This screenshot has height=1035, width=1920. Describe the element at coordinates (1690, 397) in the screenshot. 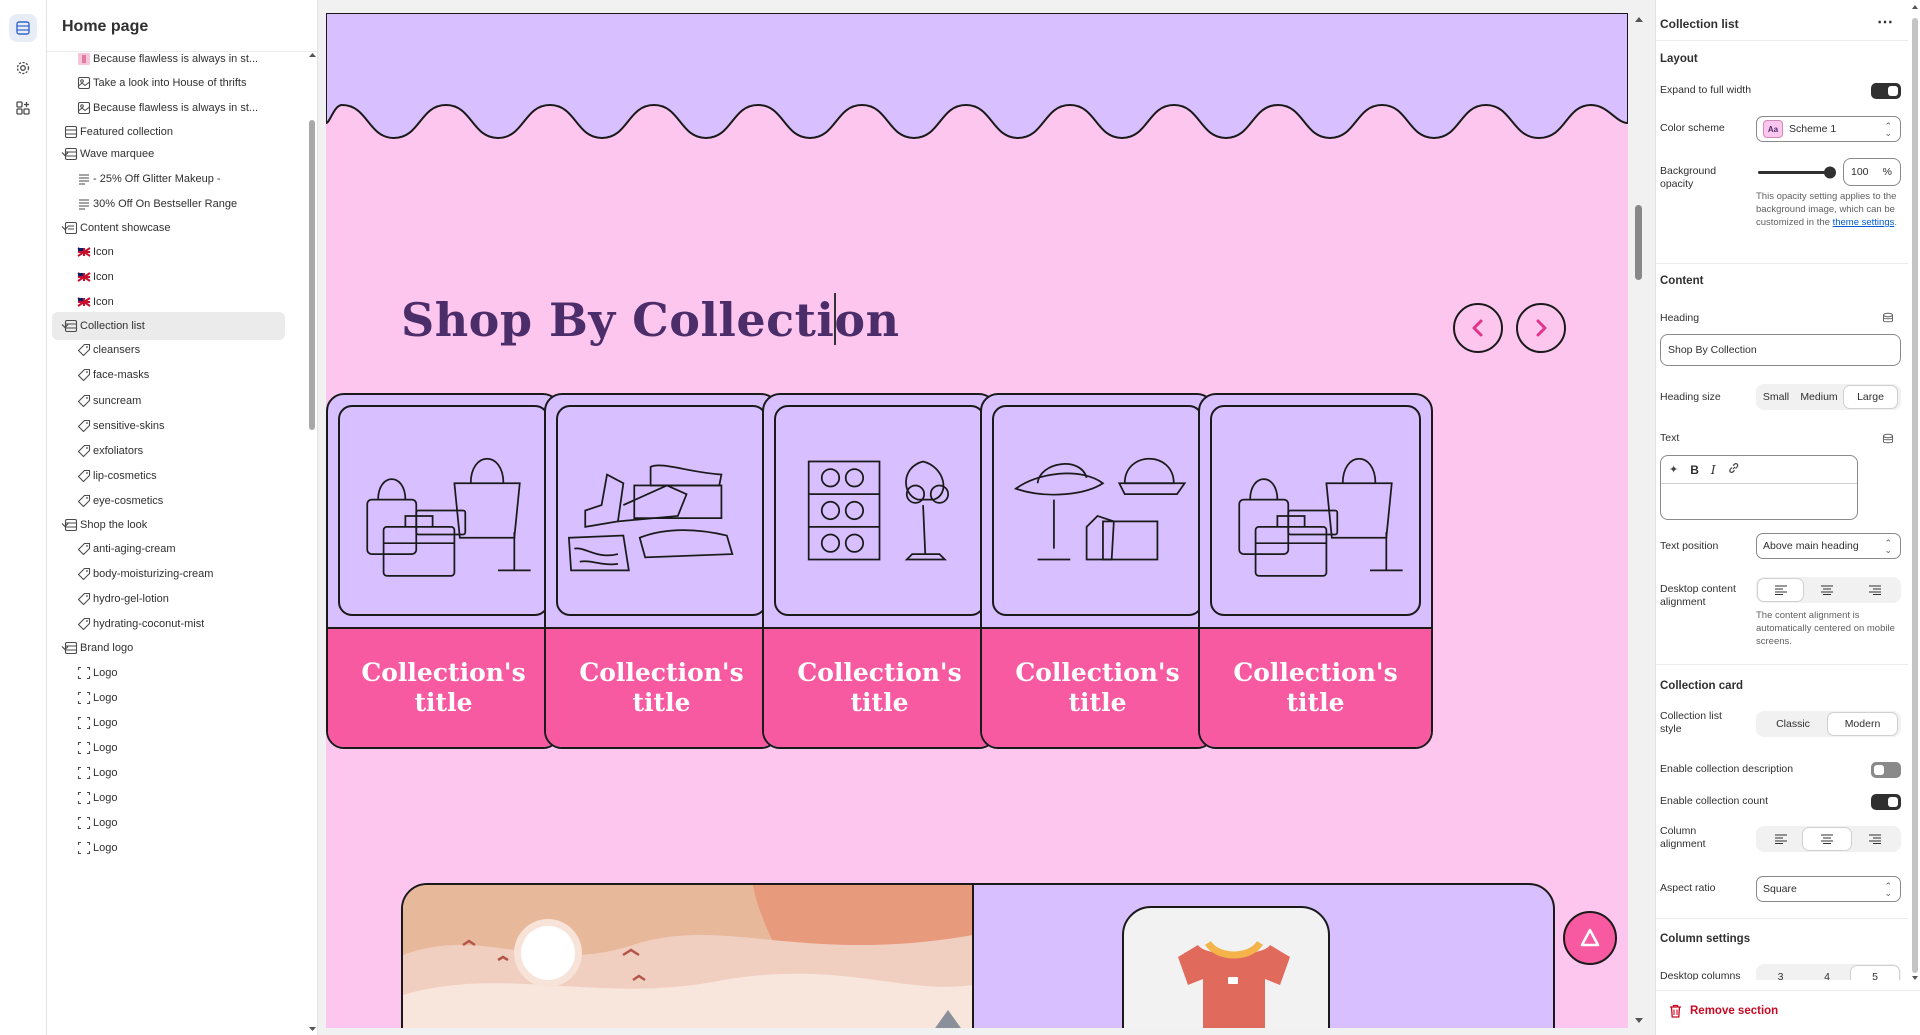

I see `heading-size-label: Heading size` at that location.